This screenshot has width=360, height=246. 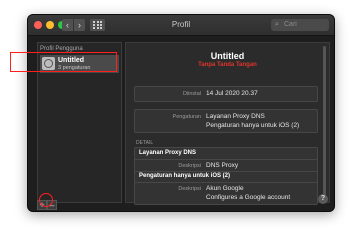 What do you see at coordinates (227, 56) in the screenshot?
I see `profile-title: Untitled` at bounding box center [227, 56].